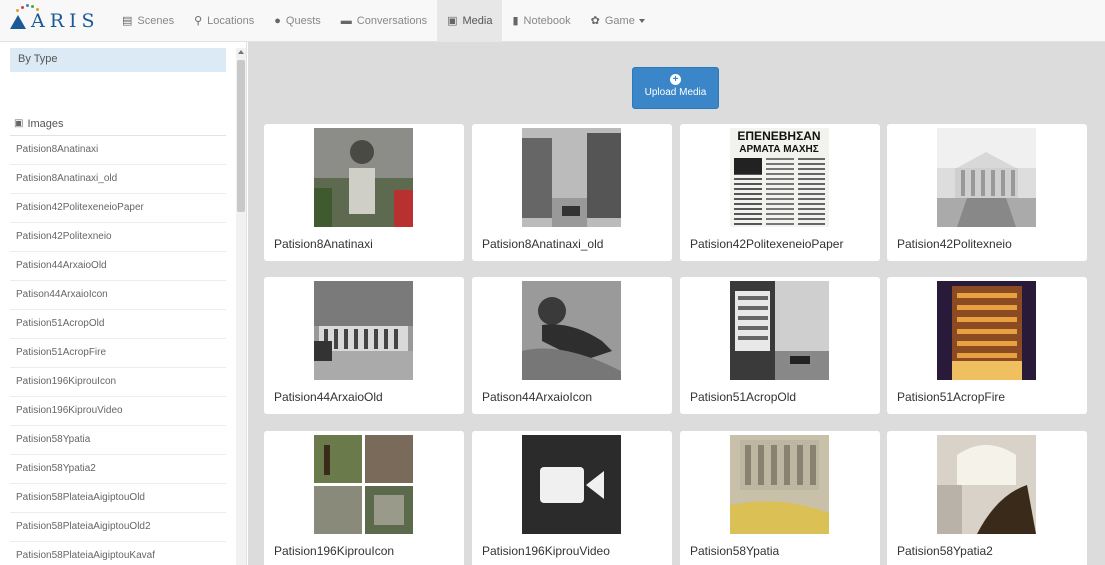 The image size is (1105, 565). I want to click on media-caption: Patision44ArxaioOld, so click(328, 397).